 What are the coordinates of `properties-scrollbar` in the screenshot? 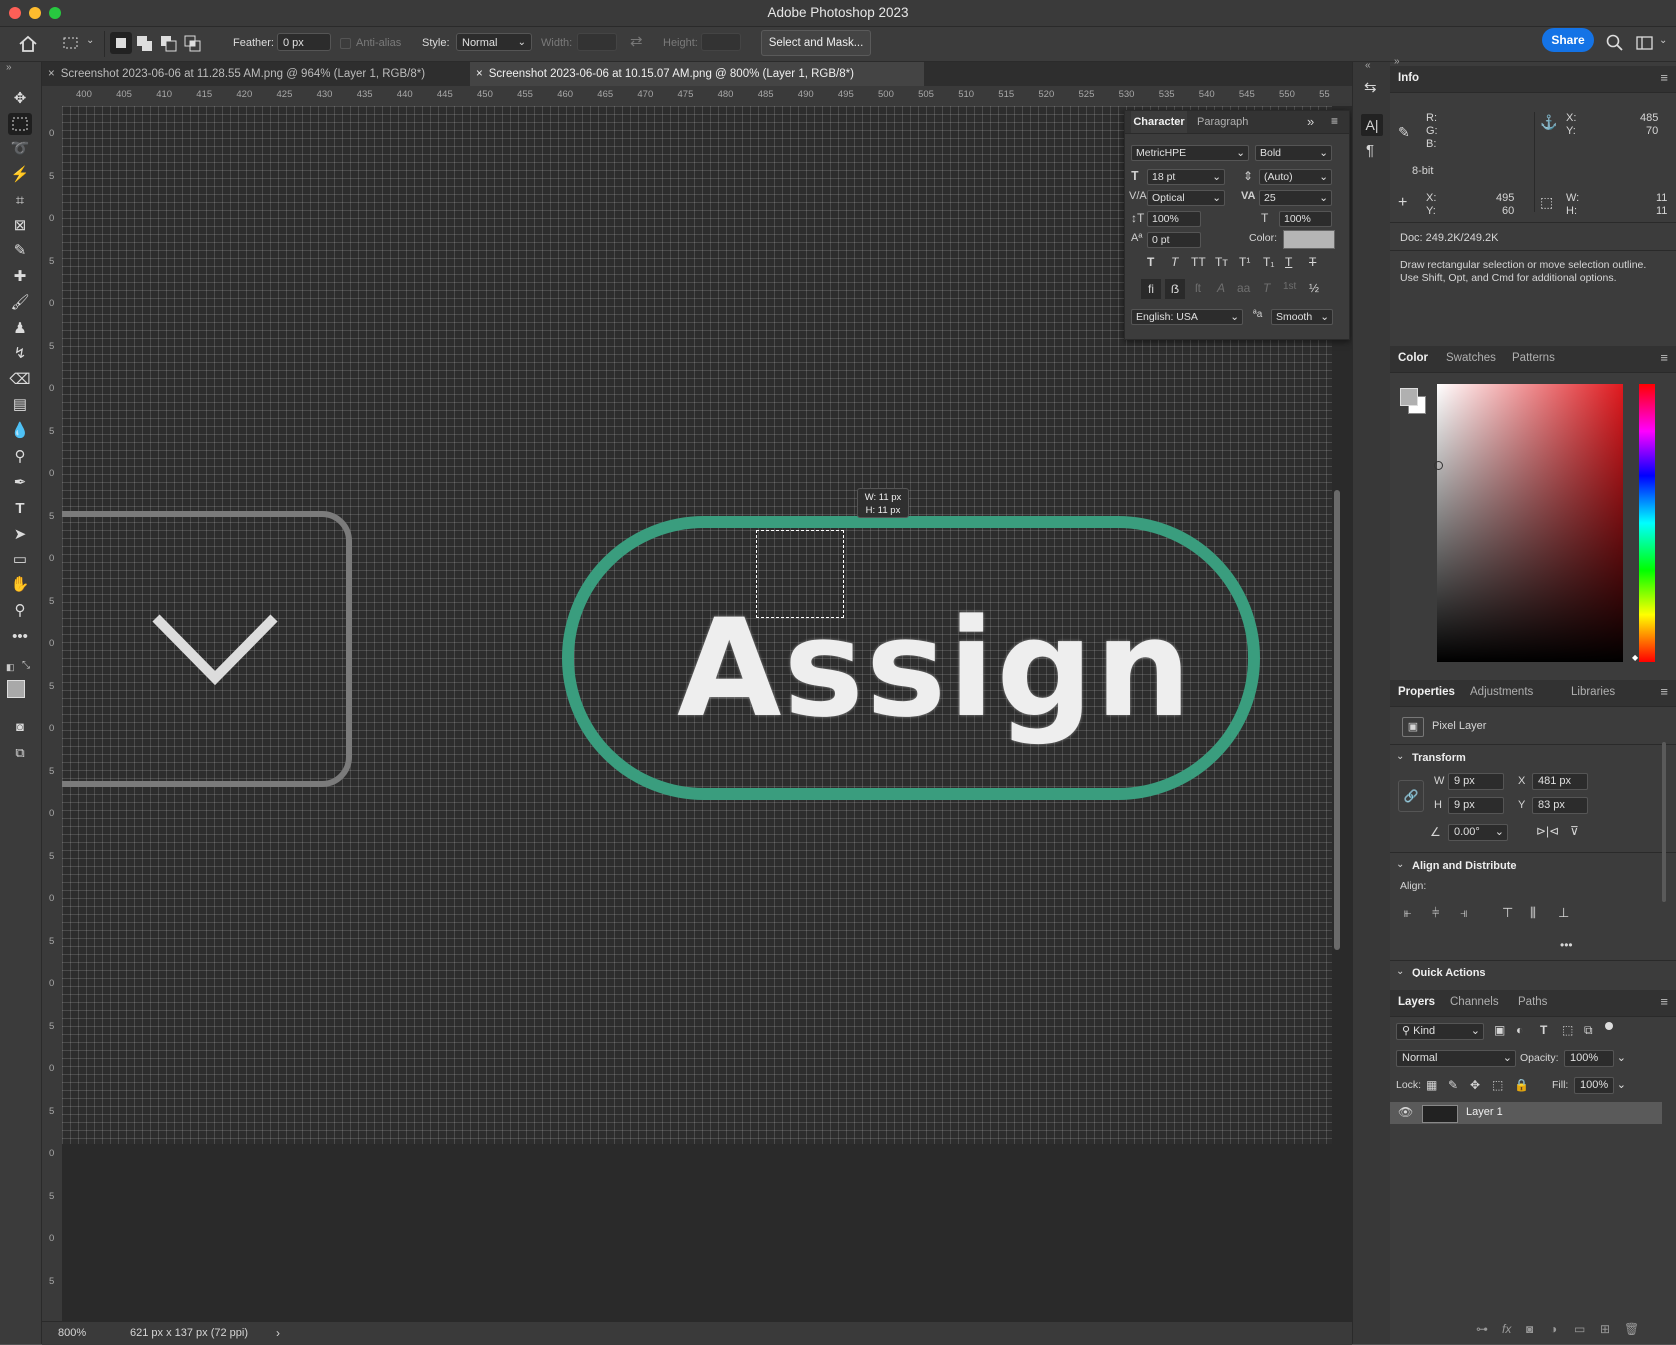 It's located at (1664, 822).